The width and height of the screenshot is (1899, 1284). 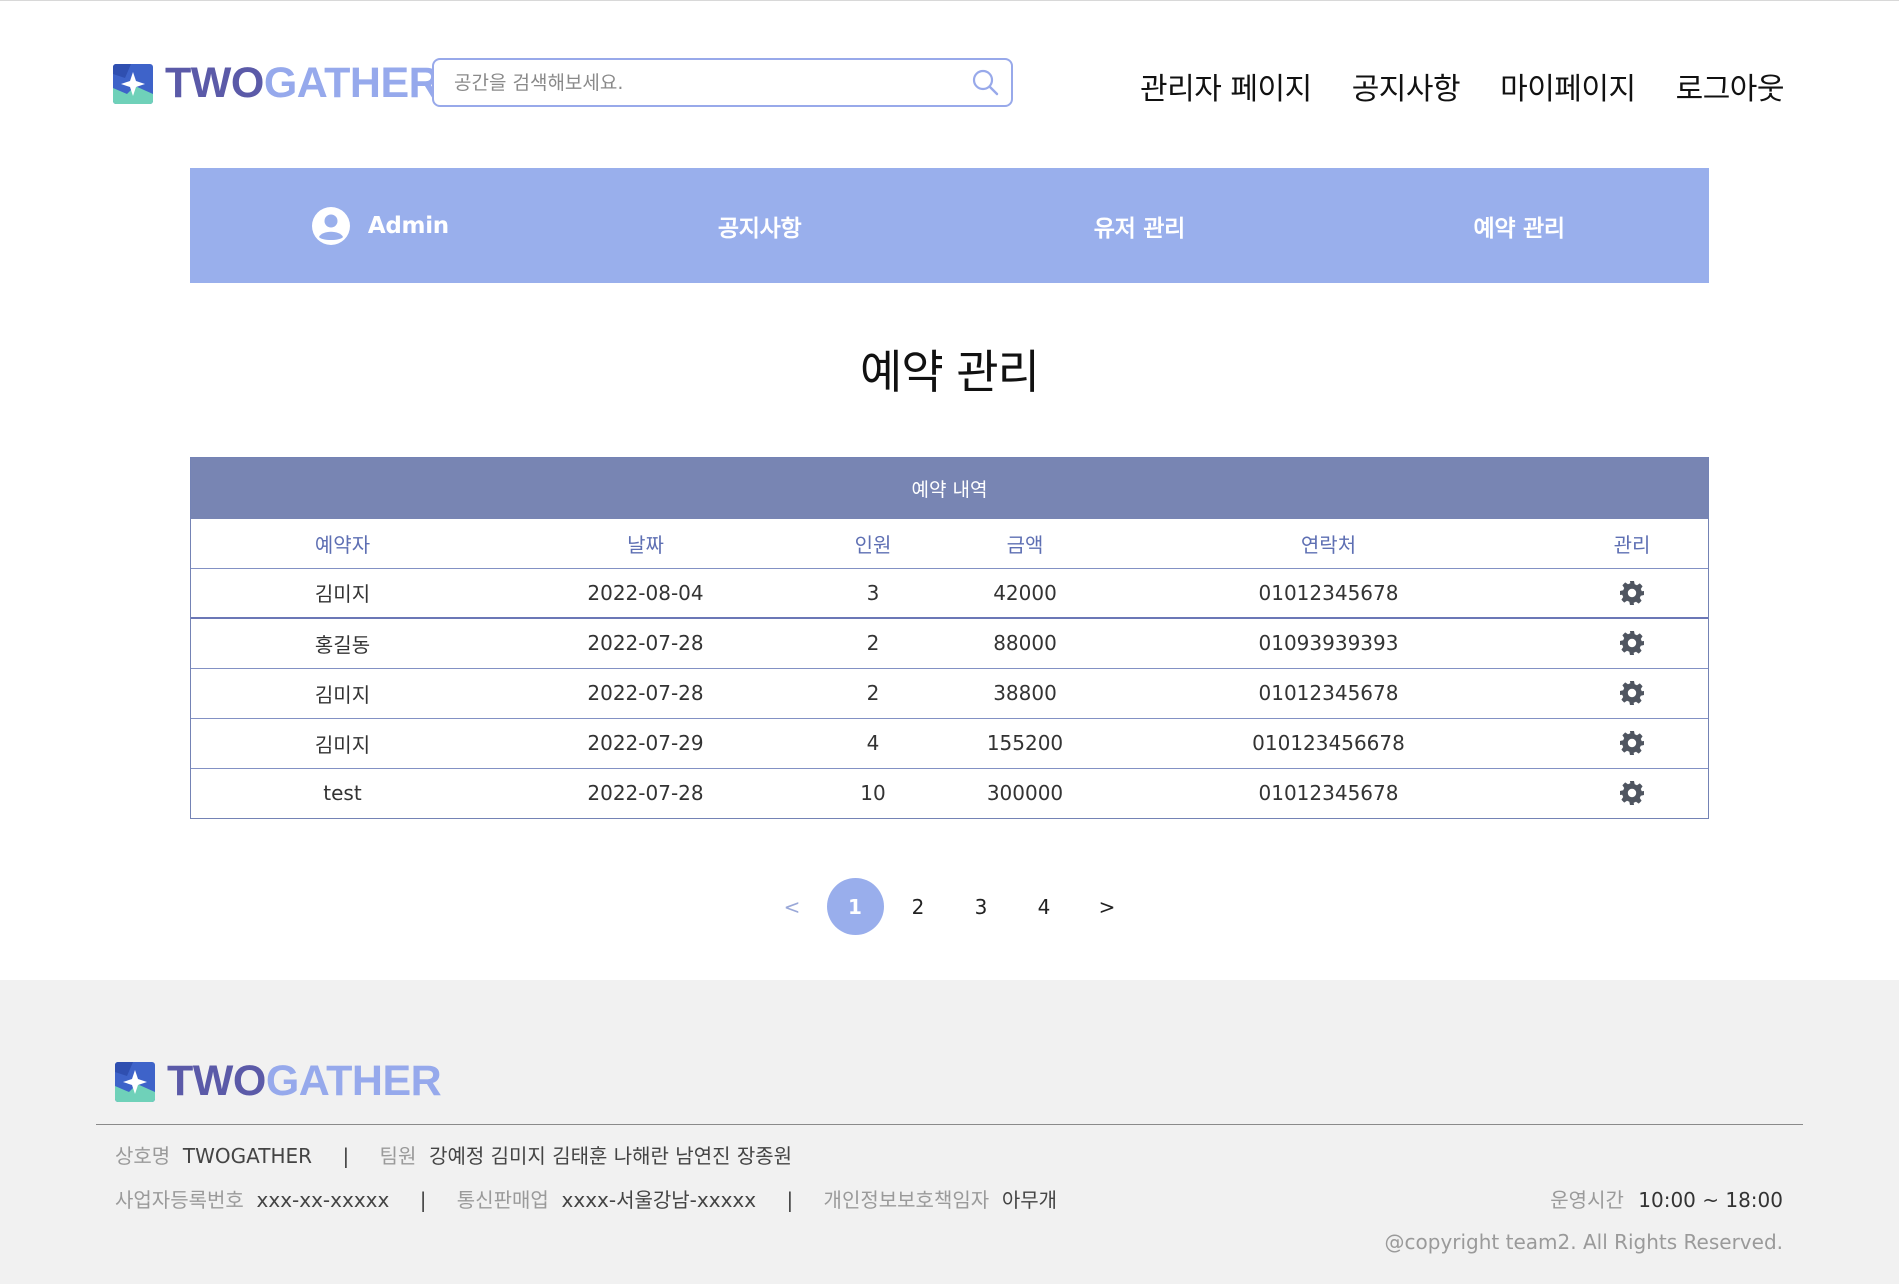 What do you see at coordinates (645, 742) in the screenshot?
I see `cell-date: 2022-07-29` at bounding box center [645, 742].